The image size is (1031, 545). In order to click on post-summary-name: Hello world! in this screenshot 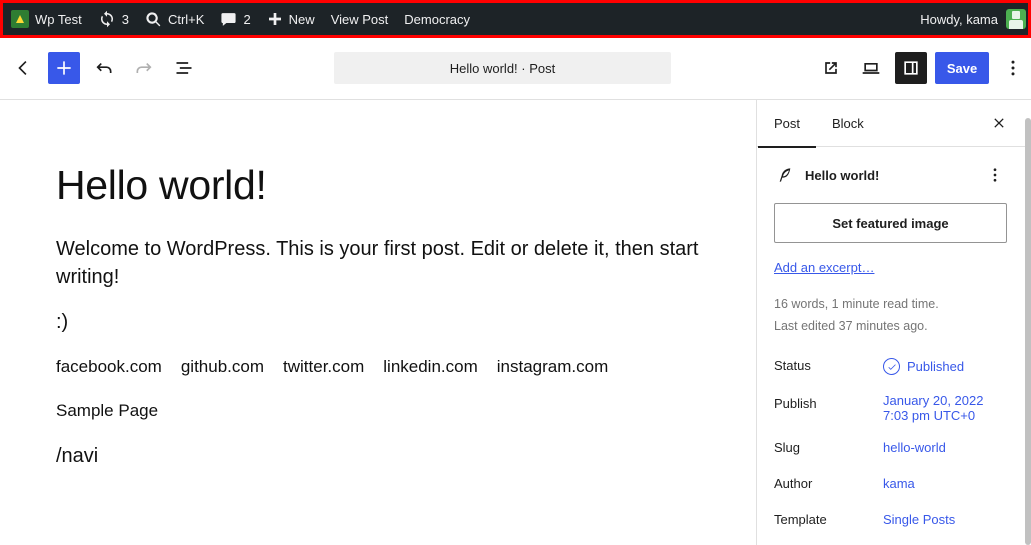, I will do `click(842, 175)`.